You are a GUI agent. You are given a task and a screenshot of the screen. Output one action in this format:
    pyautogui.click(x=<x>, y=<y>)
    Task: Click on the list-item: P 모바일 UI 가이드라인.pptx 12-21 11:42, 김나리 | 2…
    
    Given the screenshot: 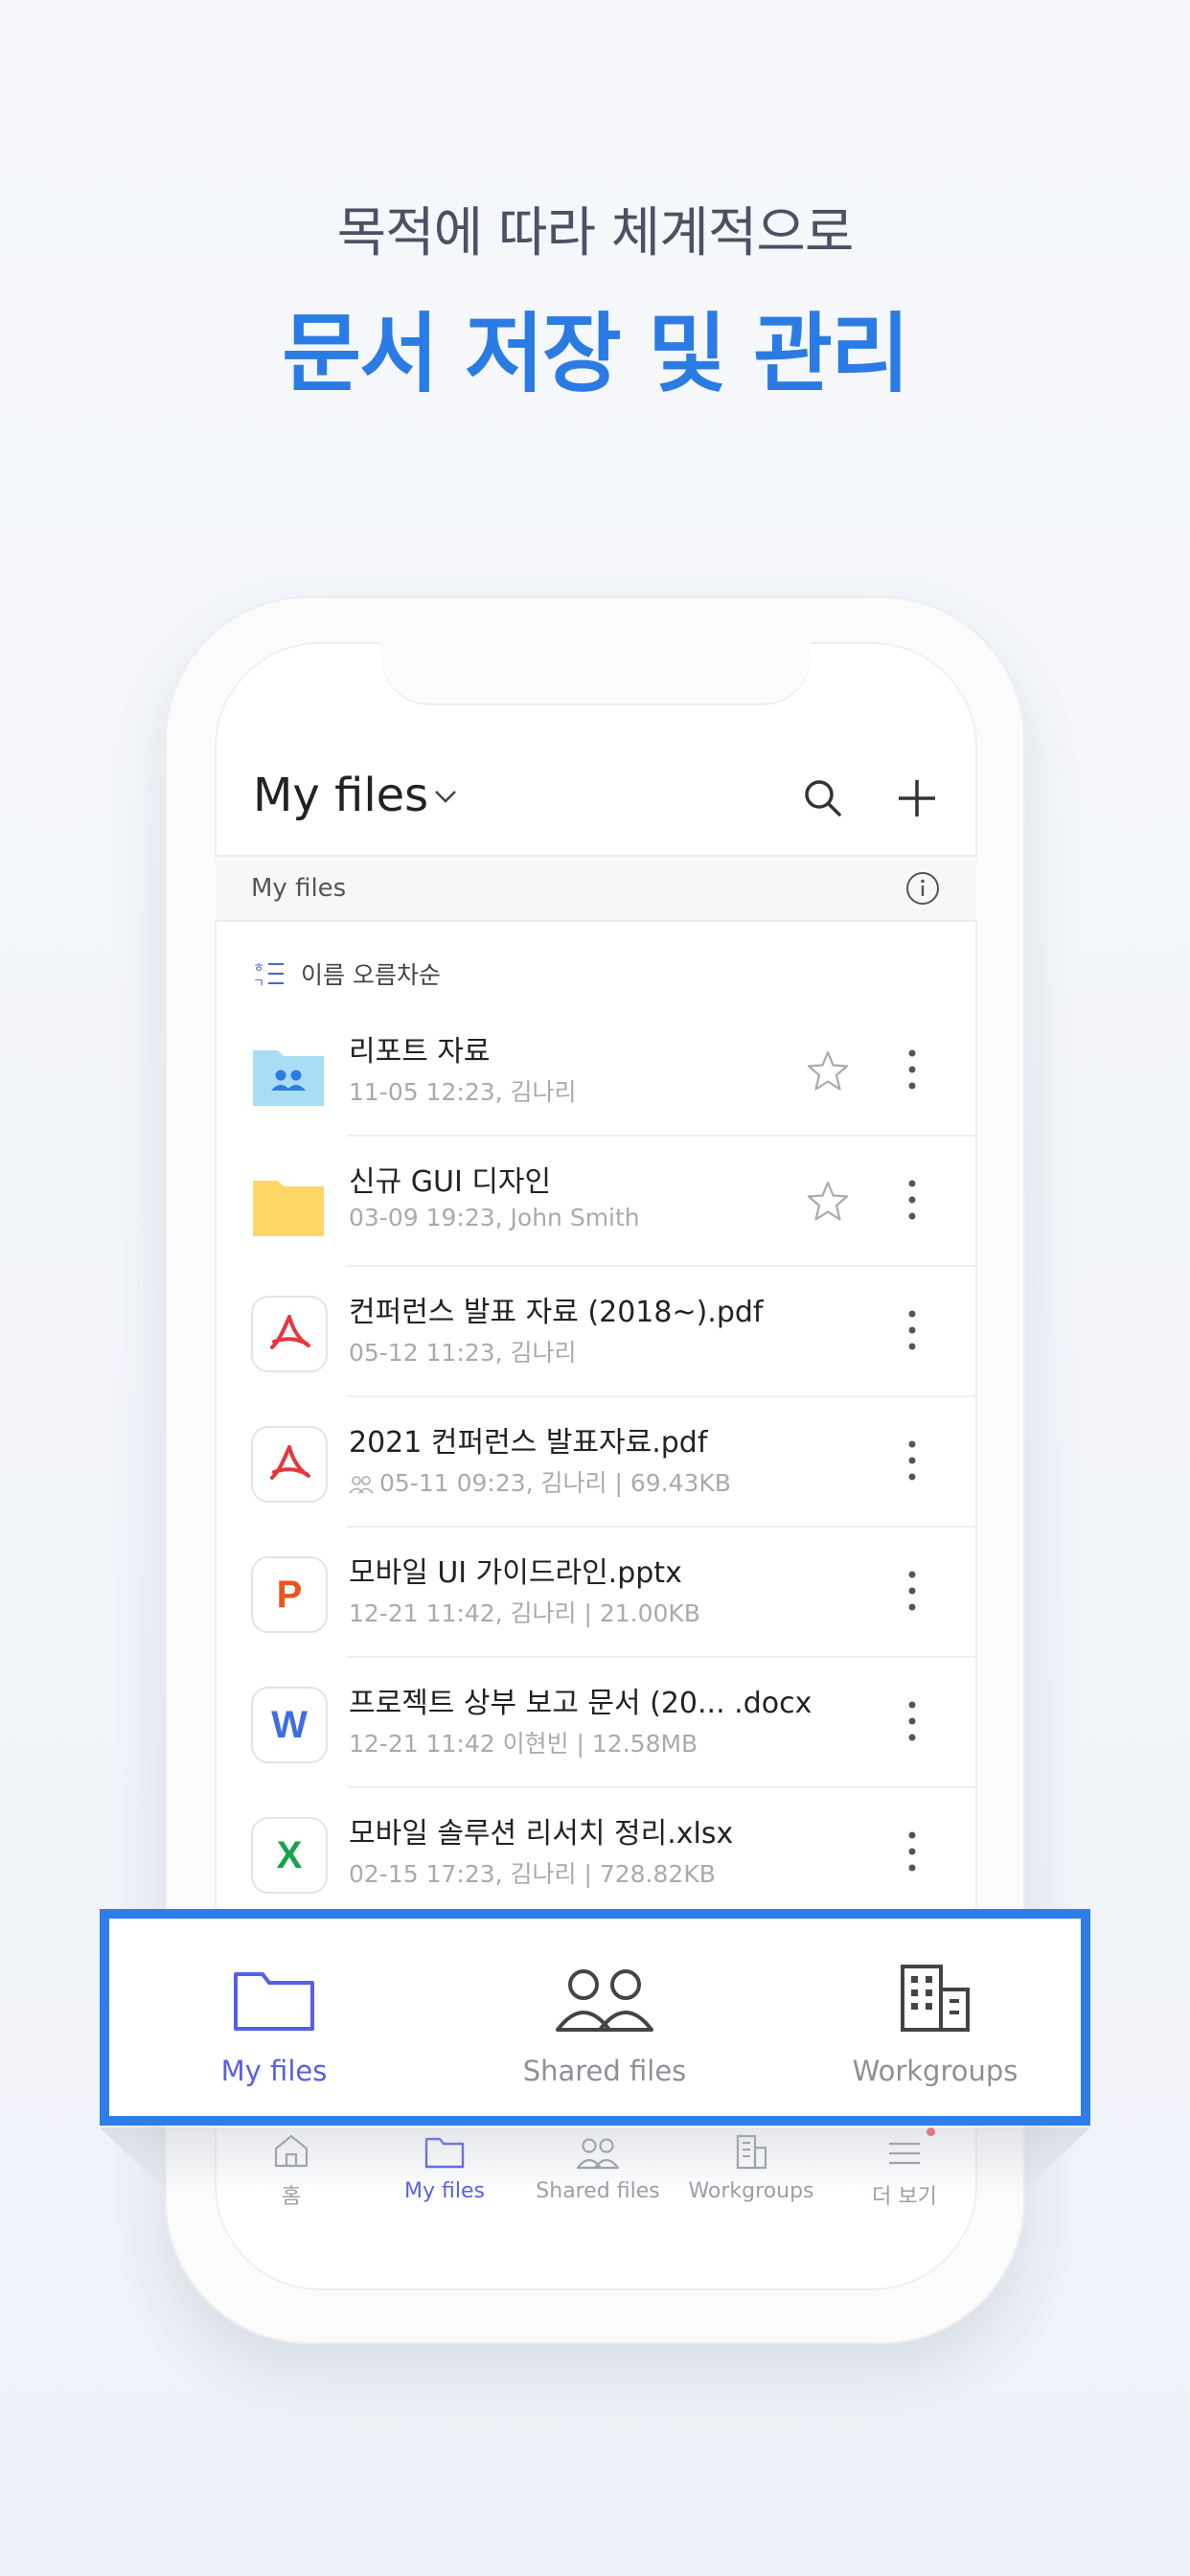 What is the action you would take?
    pyautogui.click(x=596, y=1593)
    